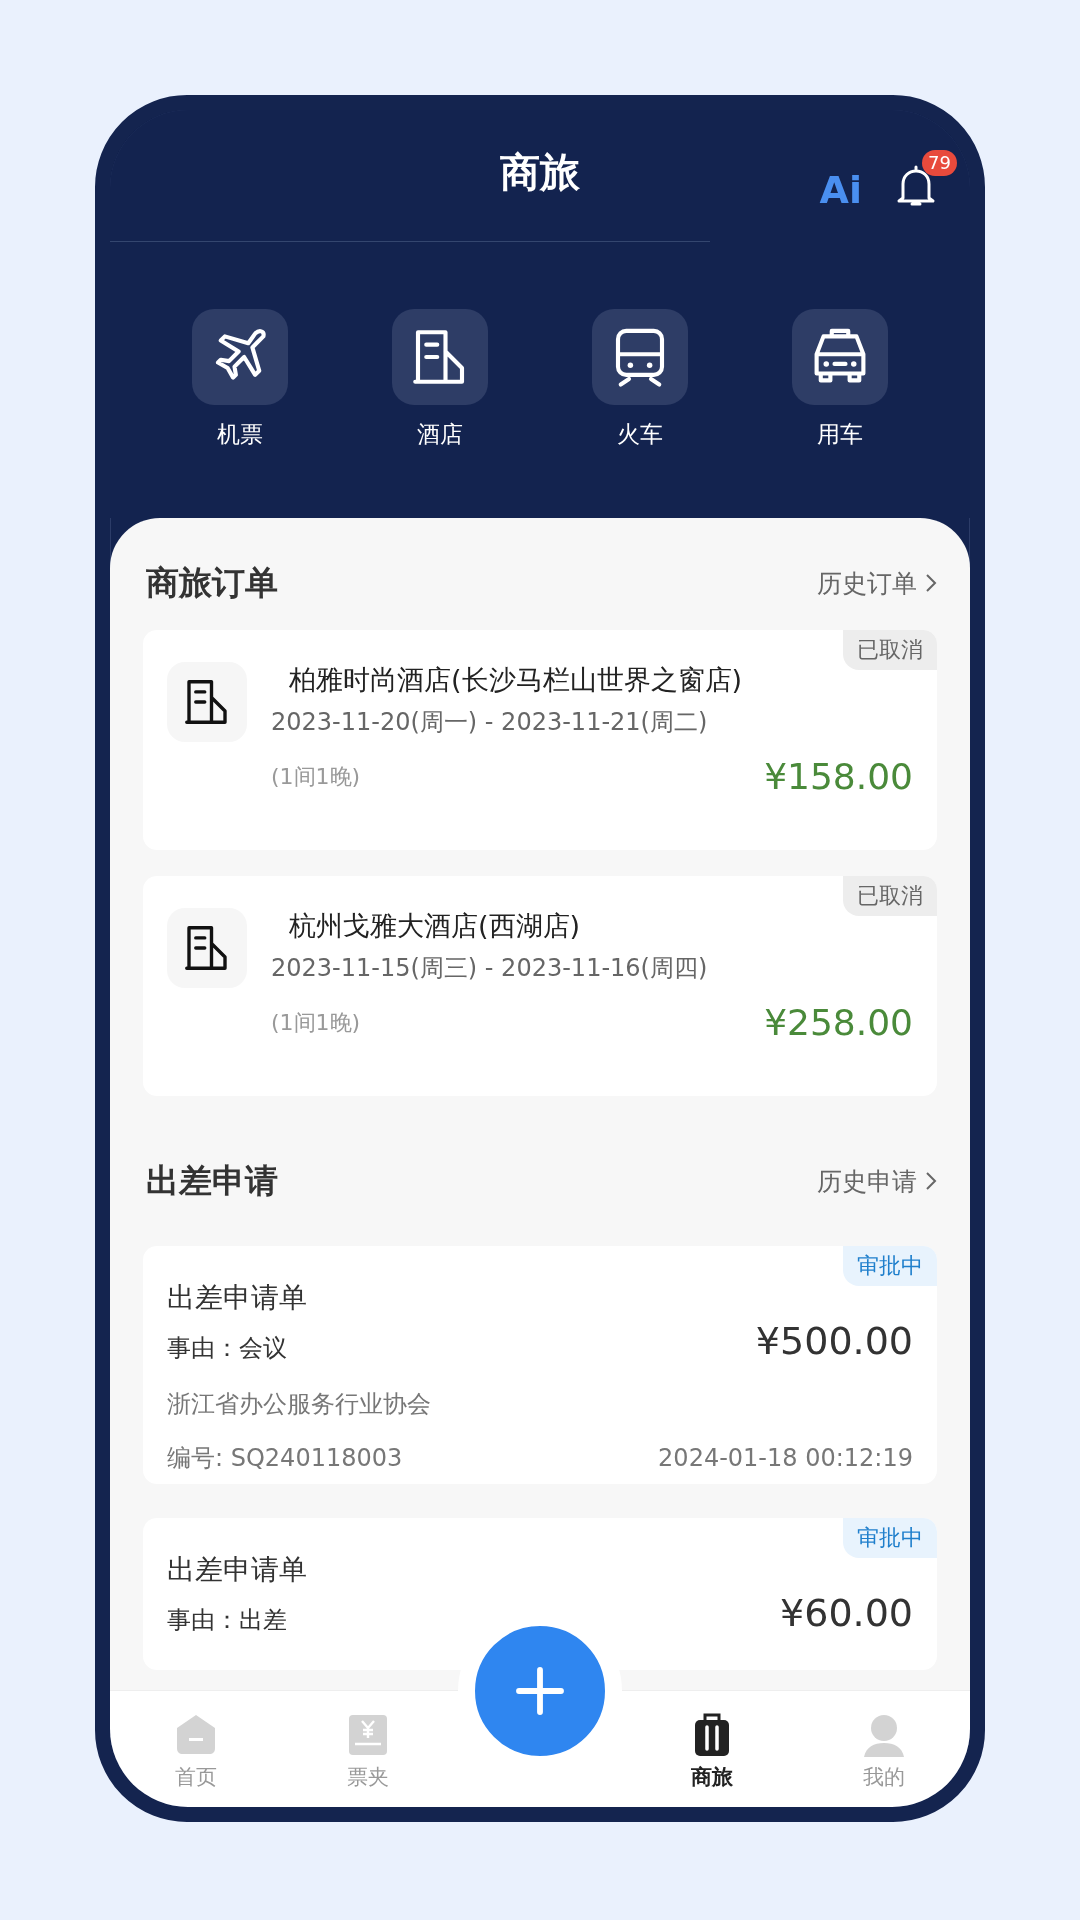 The height and width of the screenshot is (1920, 1080). Describe the element at coordinates (490, 968) in the screenshot. I see `stay-dates: 2023-11-15(周三) - 2023-11-16(周四)` at that location.